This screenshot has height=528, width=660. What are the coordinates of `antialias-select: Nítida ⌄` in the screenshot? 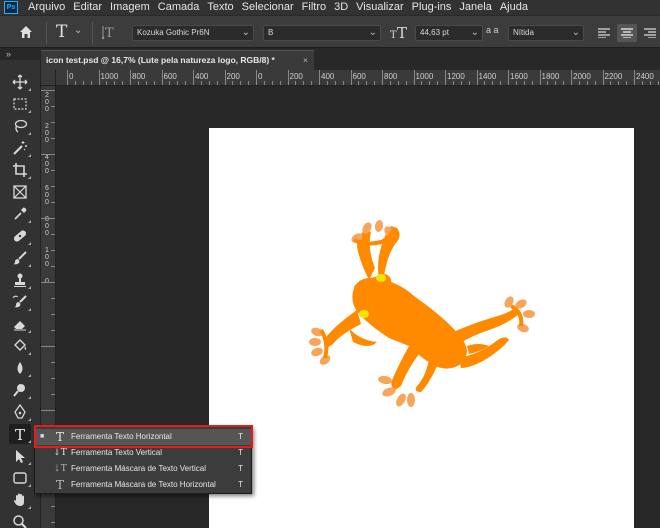 It's located at (546, 33).